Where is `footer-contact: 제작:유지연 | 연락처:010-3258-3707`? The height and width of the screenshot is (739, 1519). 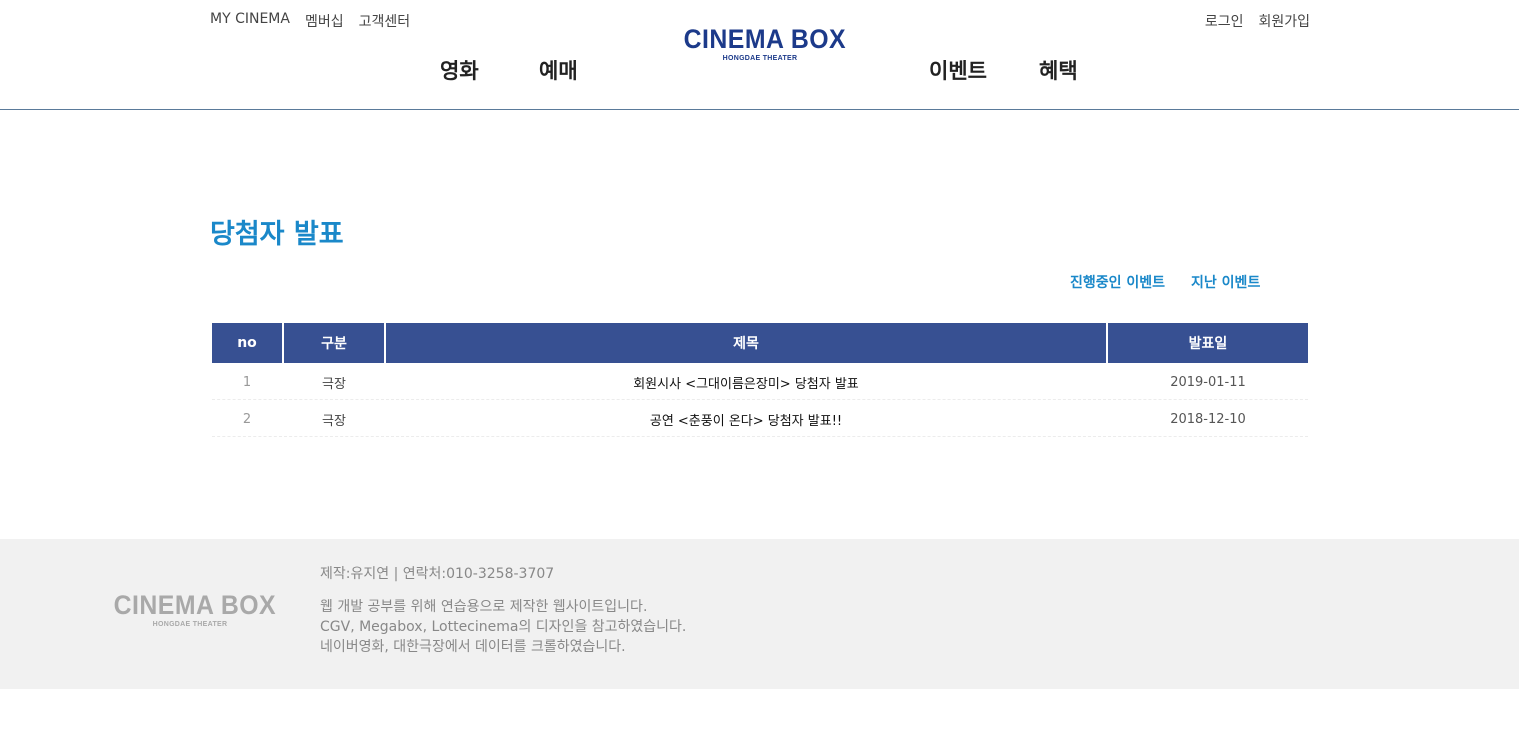 footer-contact: 제작:유지연 | 연락처:010-3258-3707 is located at coordinates (437, 574).